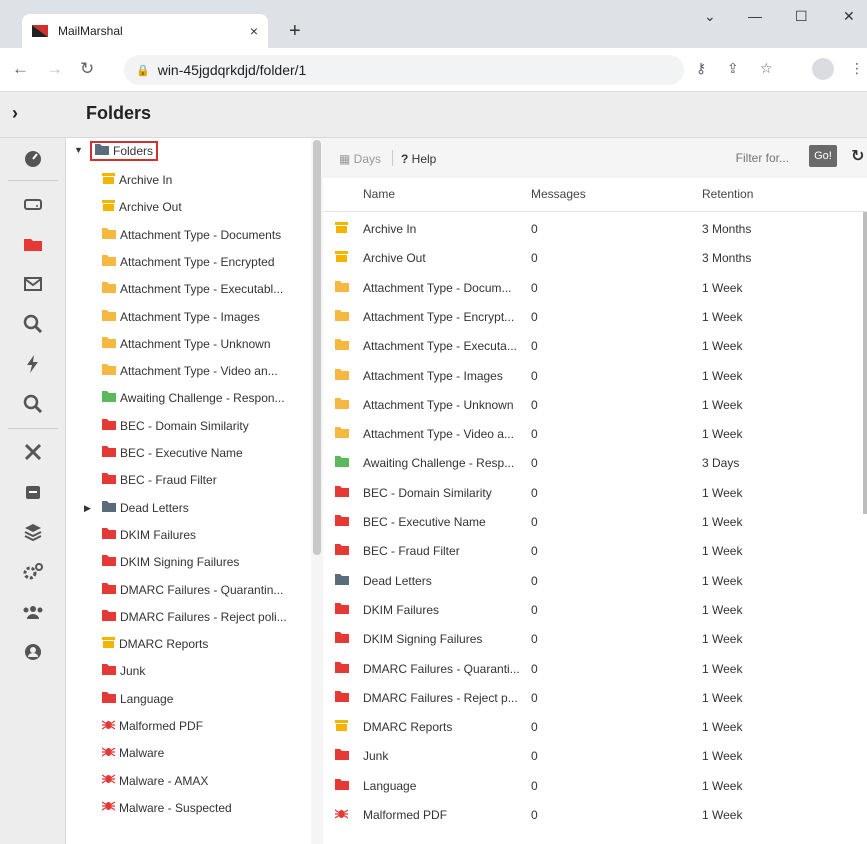 The width and height of the screenshot is (867, 844). Describe the element at coordinates (33, 204) in the screenshot. I see `drive-icon` at that location.